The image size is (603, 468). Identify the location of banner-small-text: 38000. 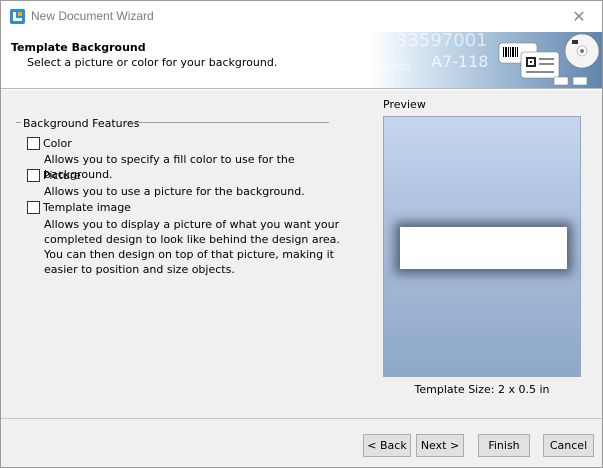
(395, 68).